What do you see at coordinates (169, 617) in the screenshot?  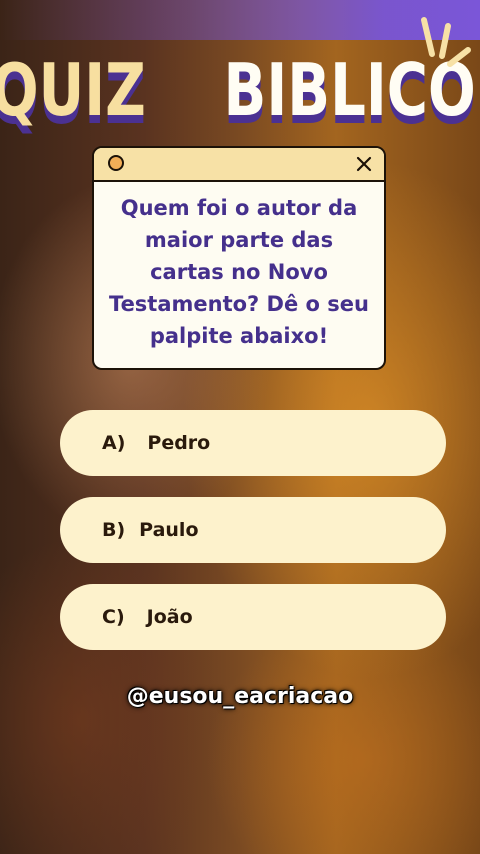 I see `option-text: João` at bounding box center [169, 617].